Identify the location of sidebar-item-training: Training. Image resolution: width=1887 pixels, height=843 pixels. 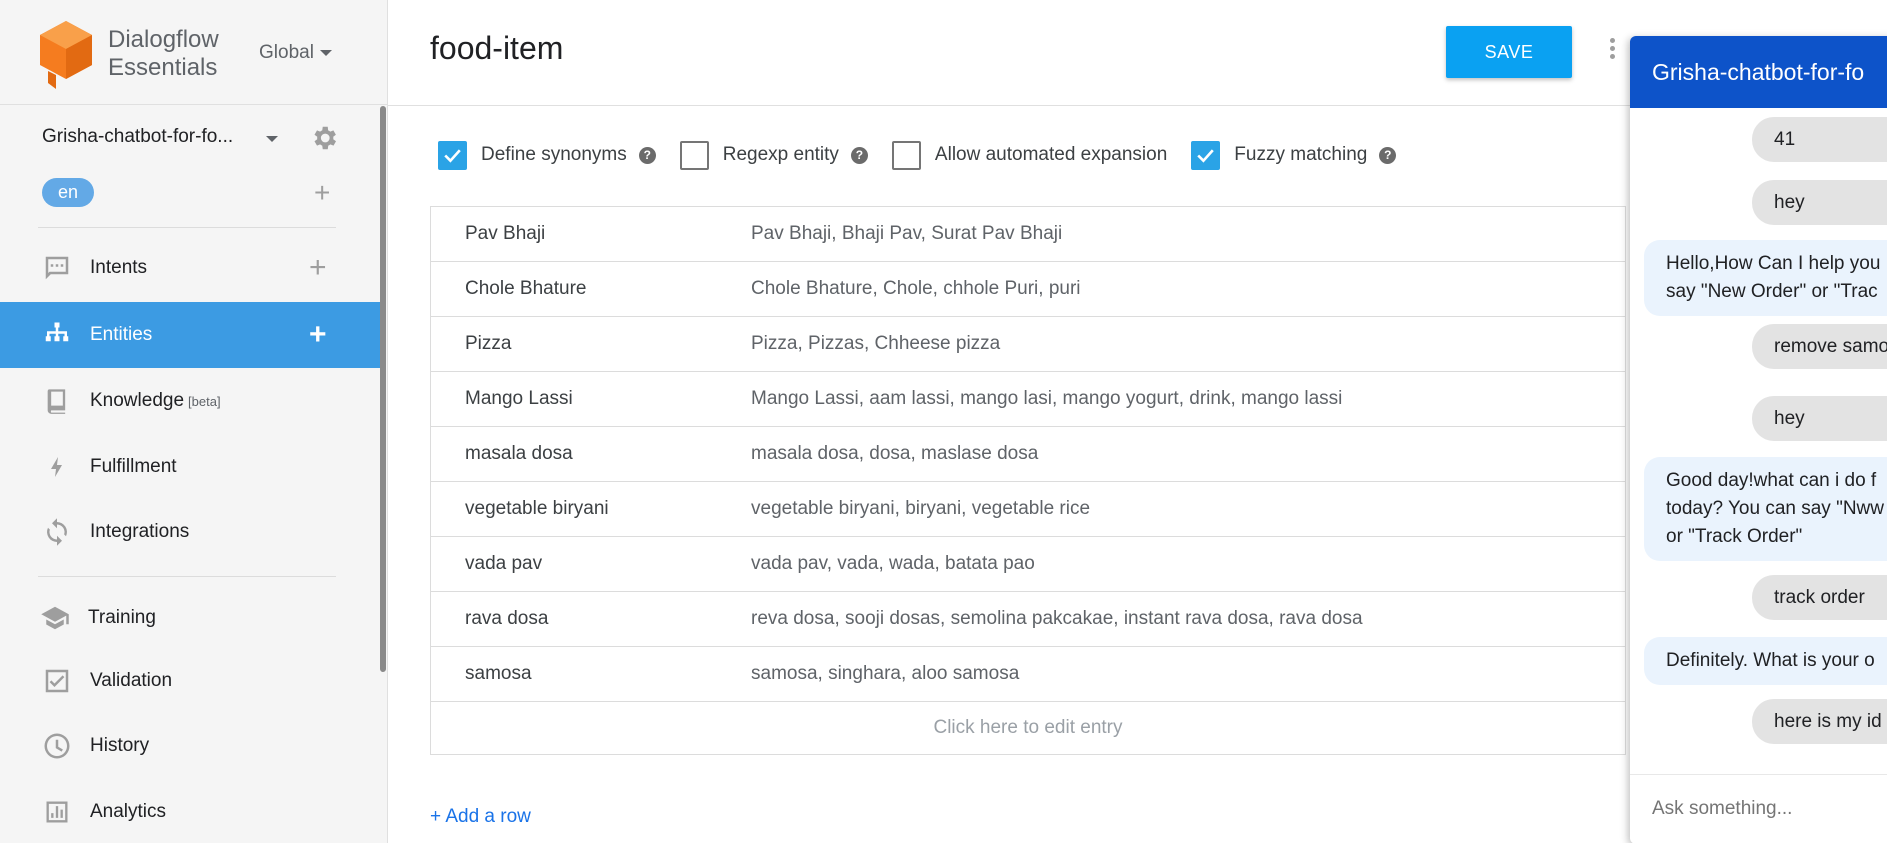
(190, 618).